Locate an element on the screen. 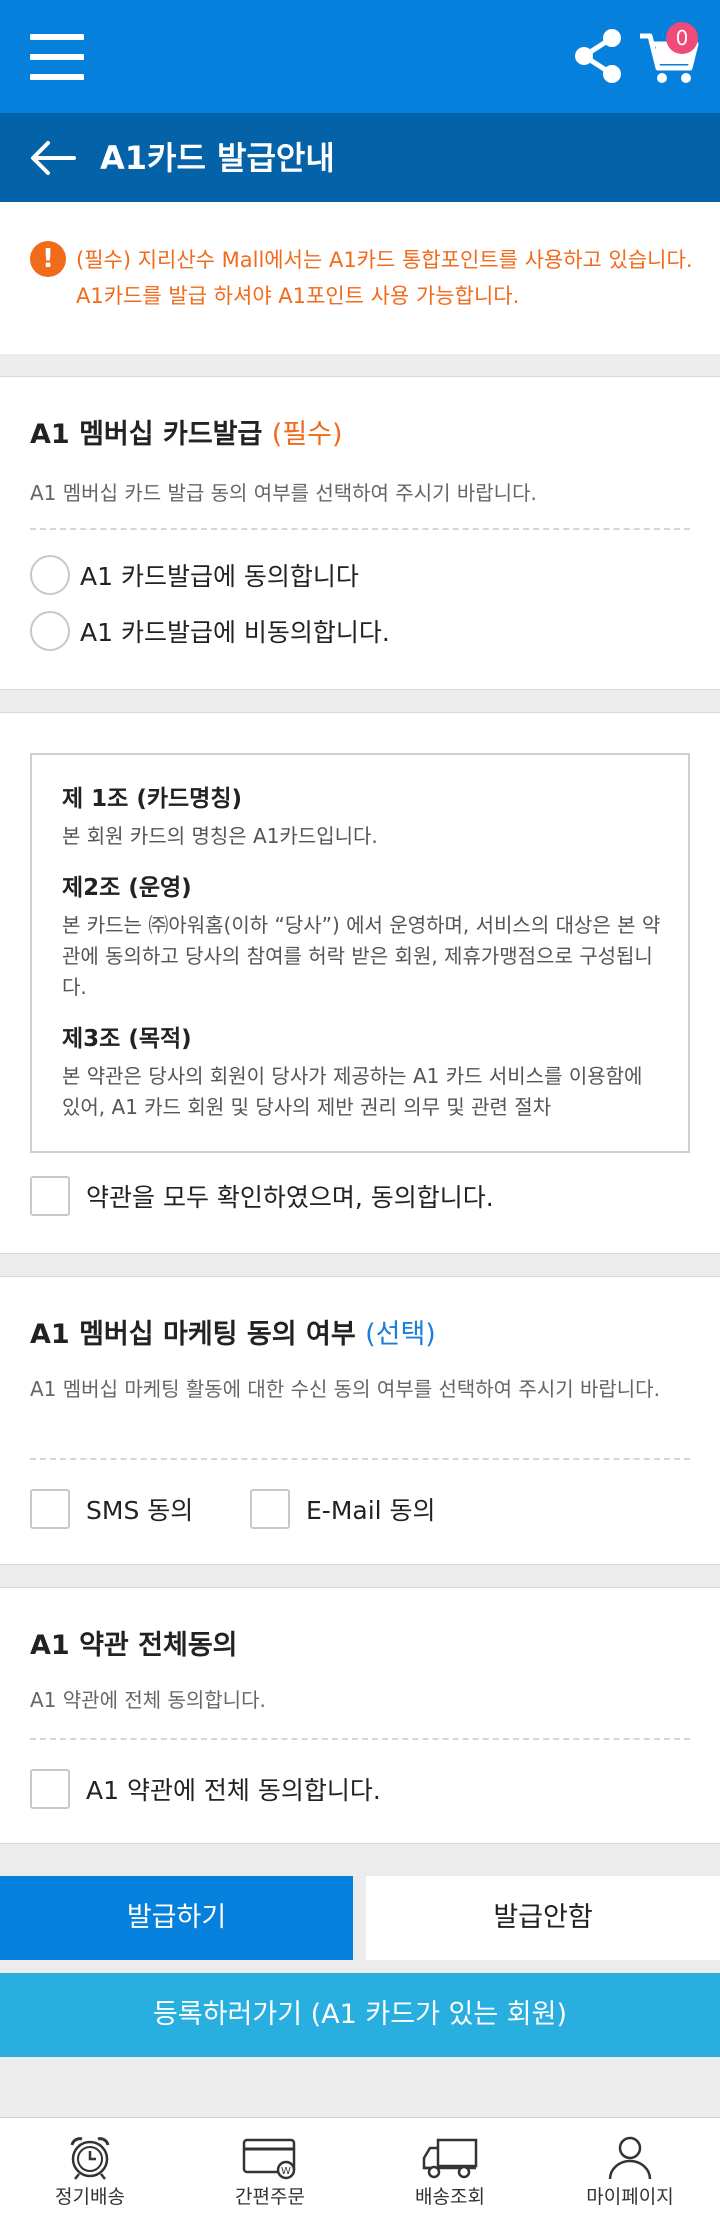 Image resolution: width=720 pixels, height=2217 pixels. cart-count-badge: 0 is located at coordinates (682, 38).